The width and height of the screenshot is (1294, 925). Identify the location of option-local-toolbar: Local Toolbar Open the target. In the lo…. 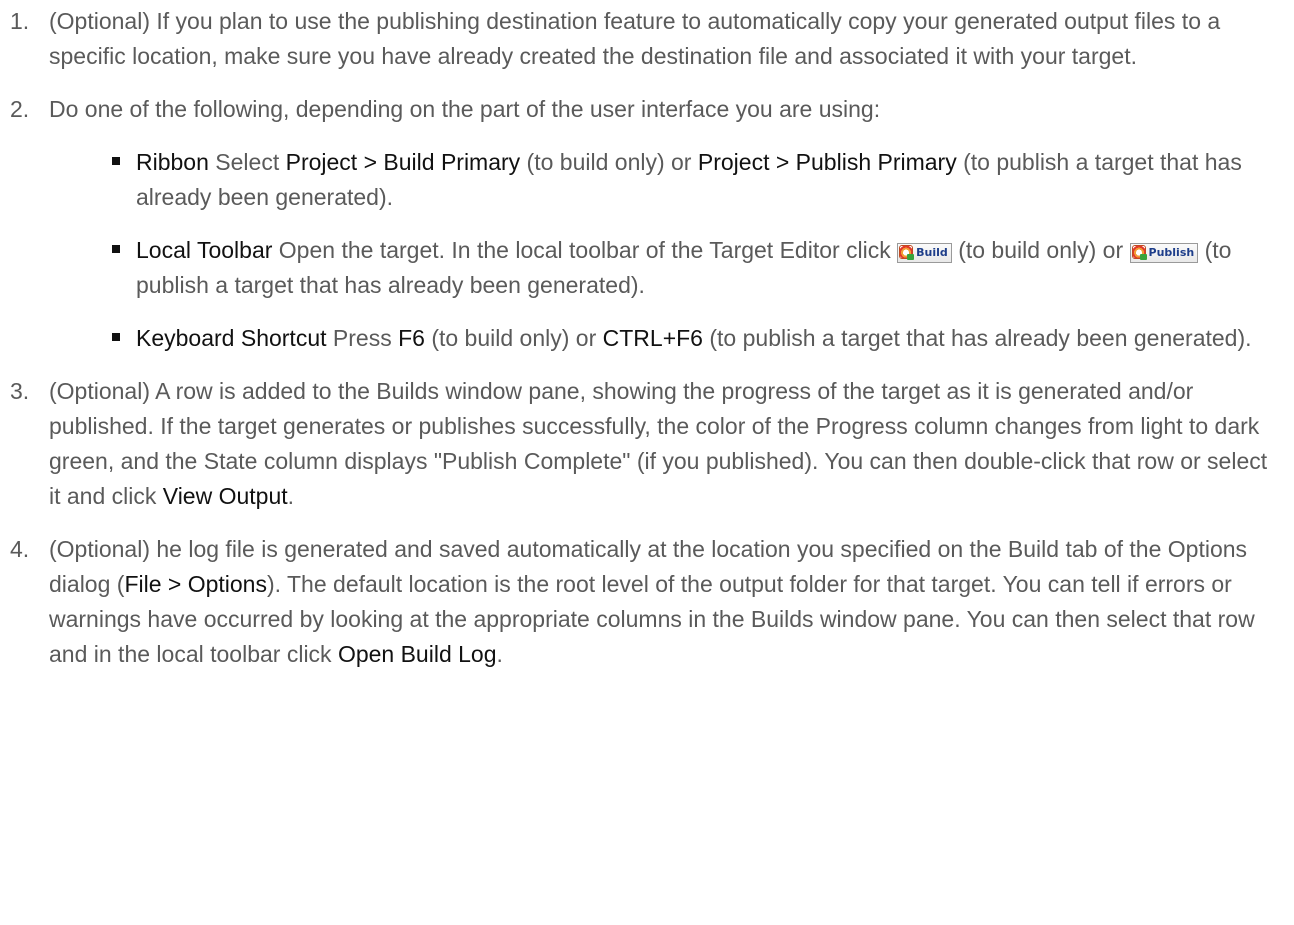
(666, 268).